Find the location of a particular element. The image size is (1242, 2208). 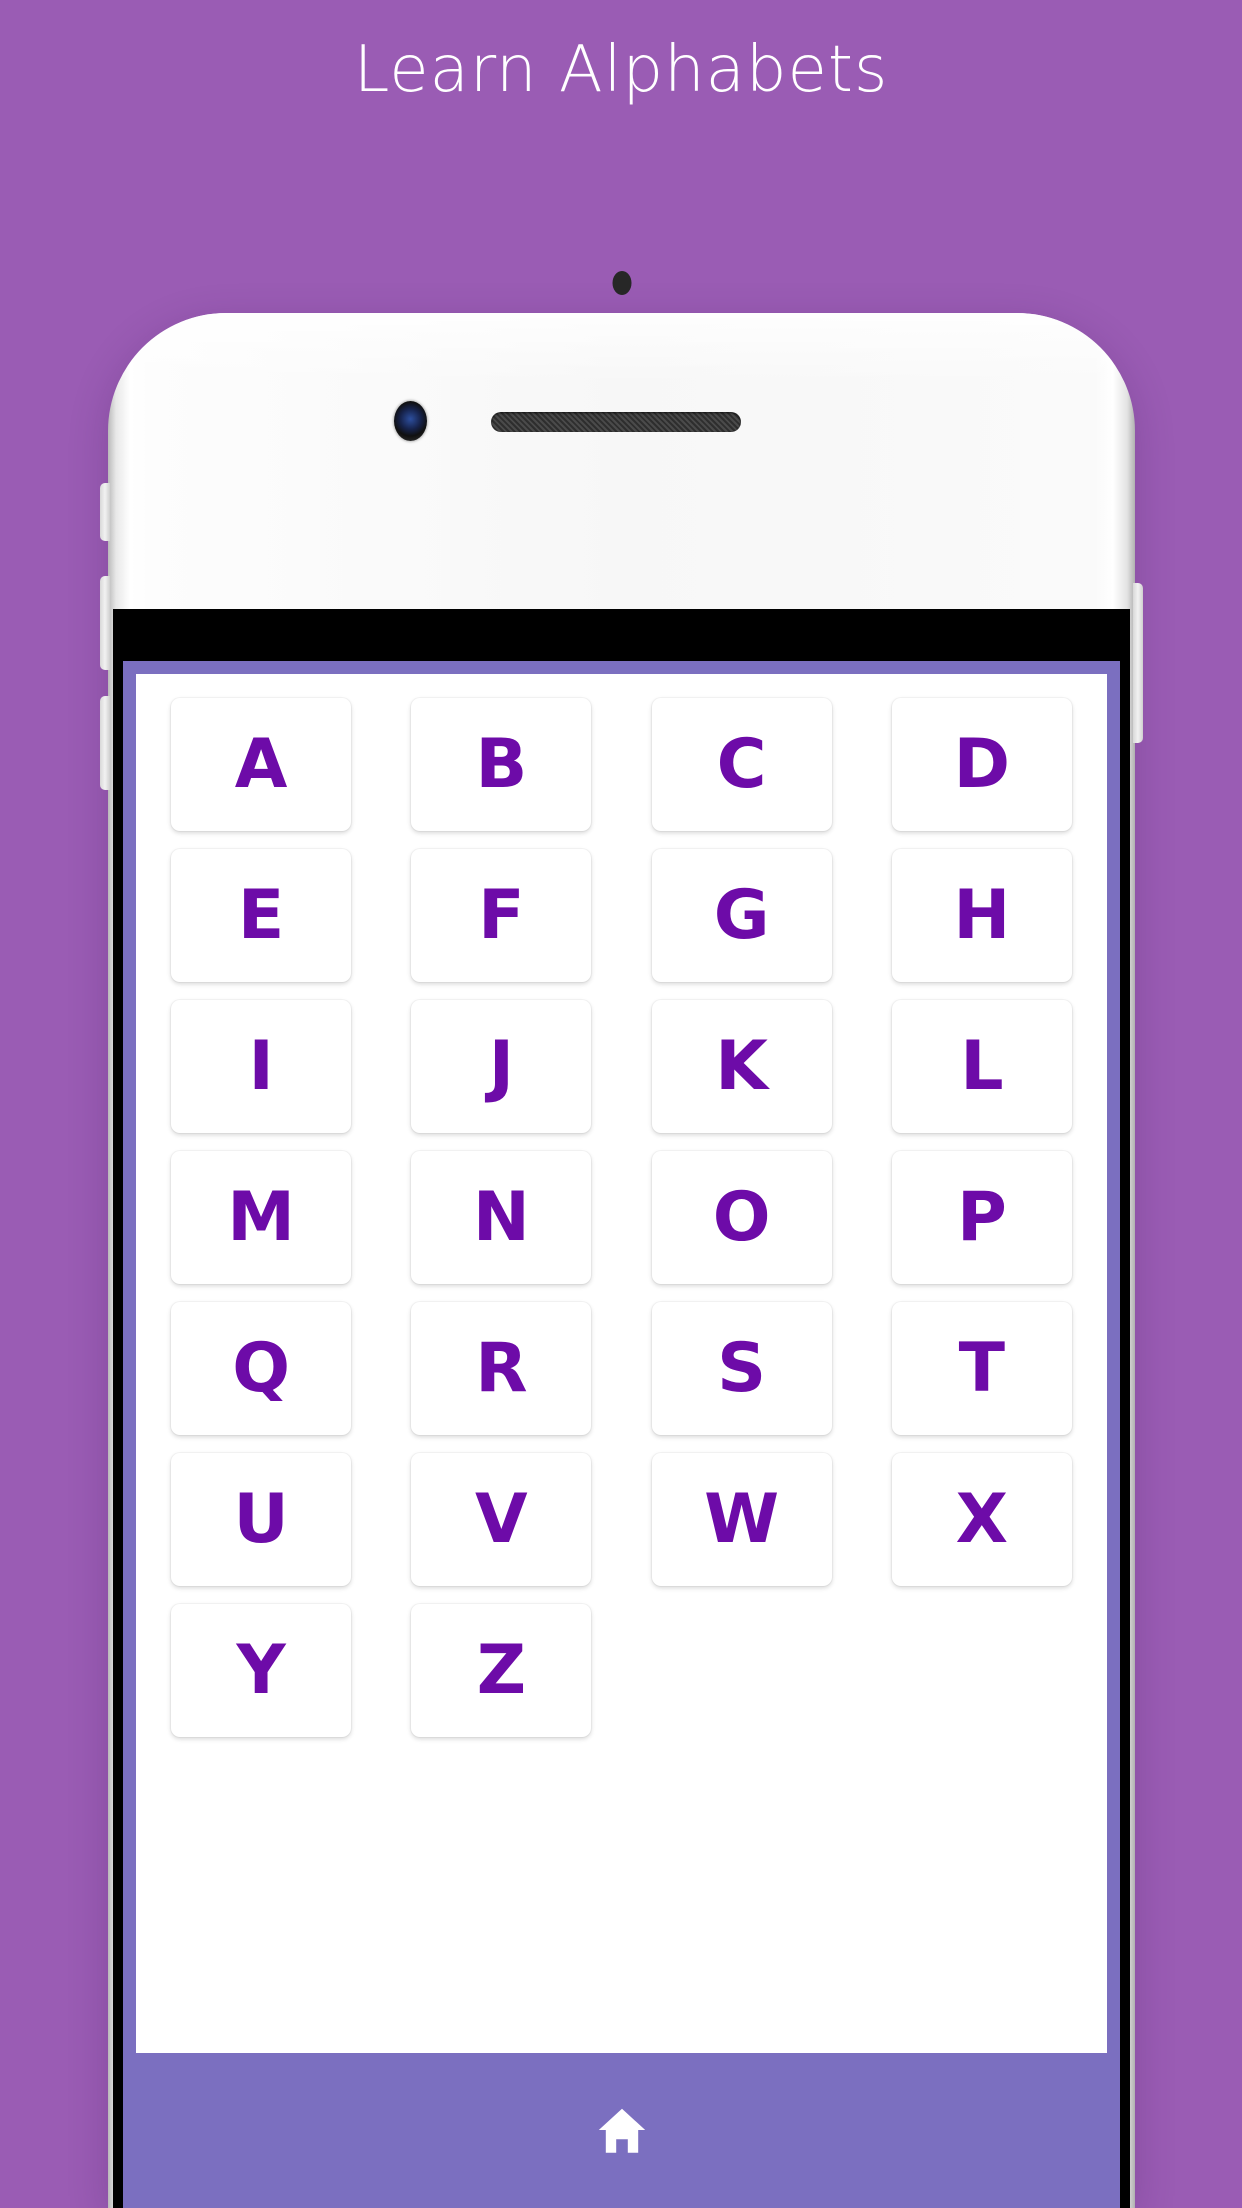

letter-tile-label: R is located at coordinates (501, 1368).